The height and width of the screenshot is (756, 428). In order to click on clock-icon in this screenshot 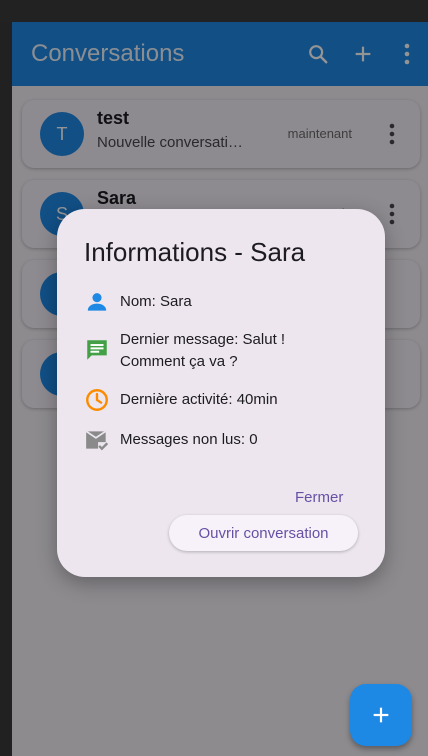, I will do `click(97, 400)`.